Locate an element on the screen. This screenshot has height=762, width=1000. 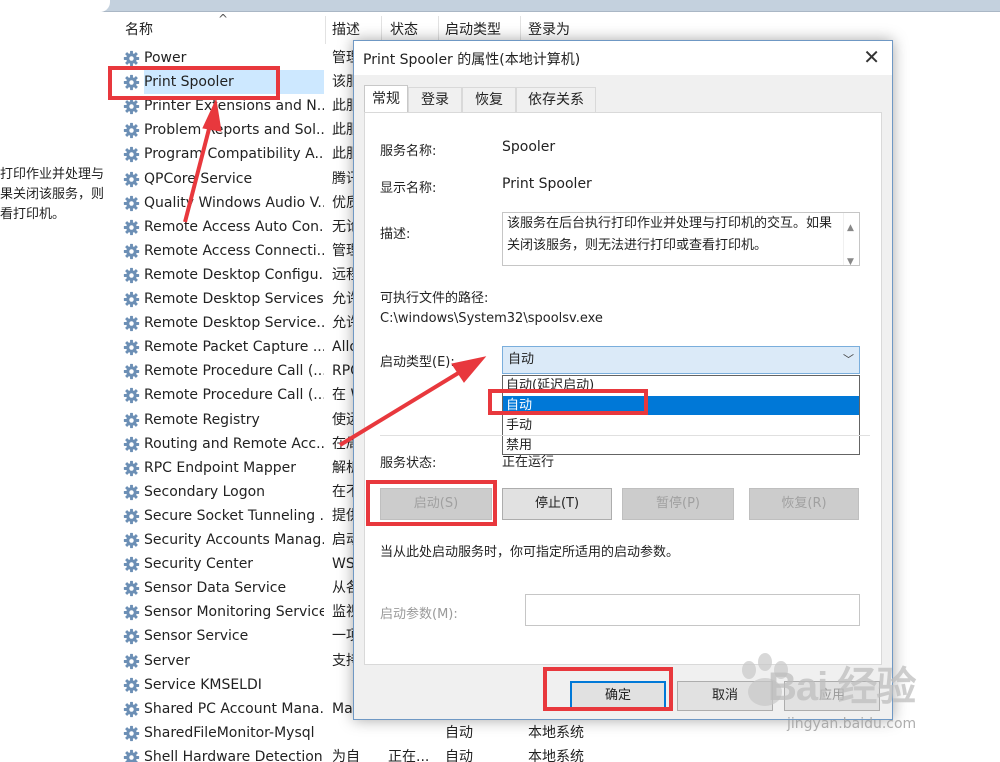
annotation-arrows is located at coordinates (335, 272).